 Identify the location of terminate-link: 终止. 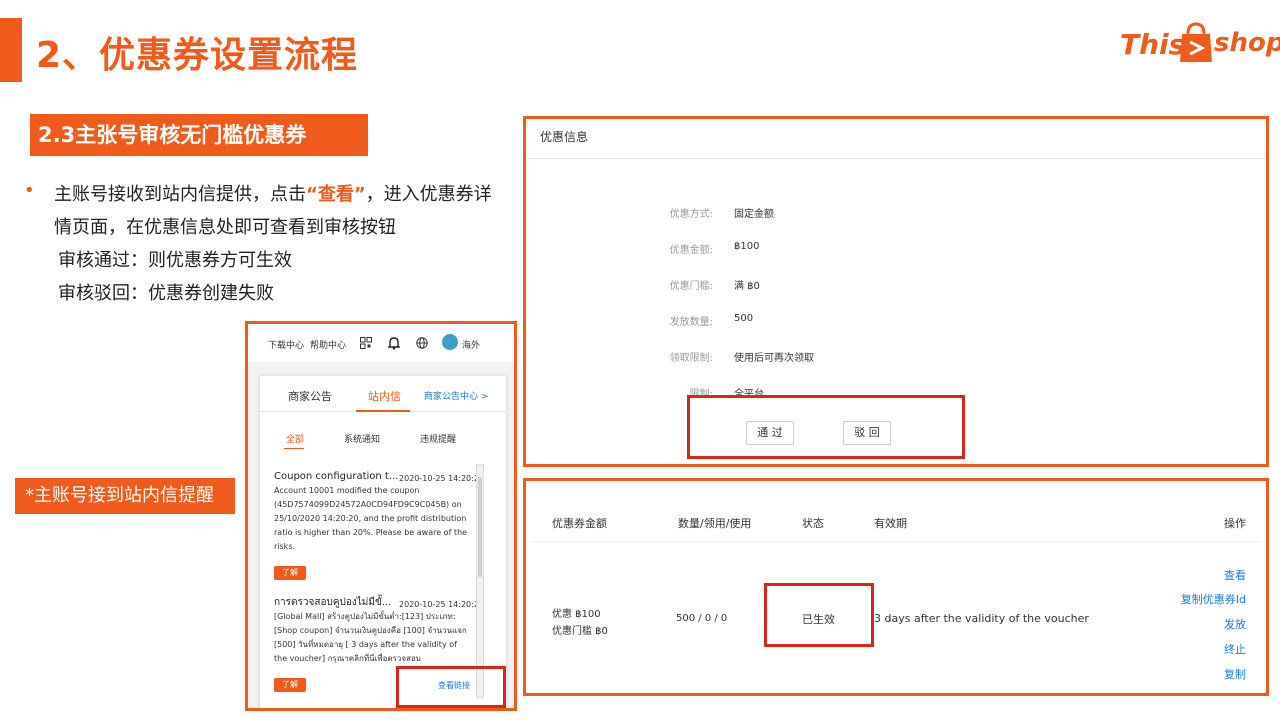
(1235, 649).